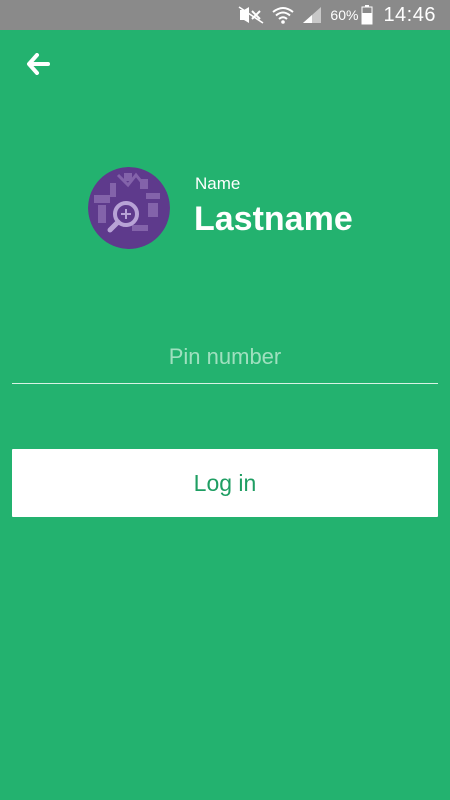 This screenshot has width=450, height=800. What do you see at coordinates (273, 219) in the screenshot?
I see `last-name-label: Lastname` at bounding box center [273, 219].